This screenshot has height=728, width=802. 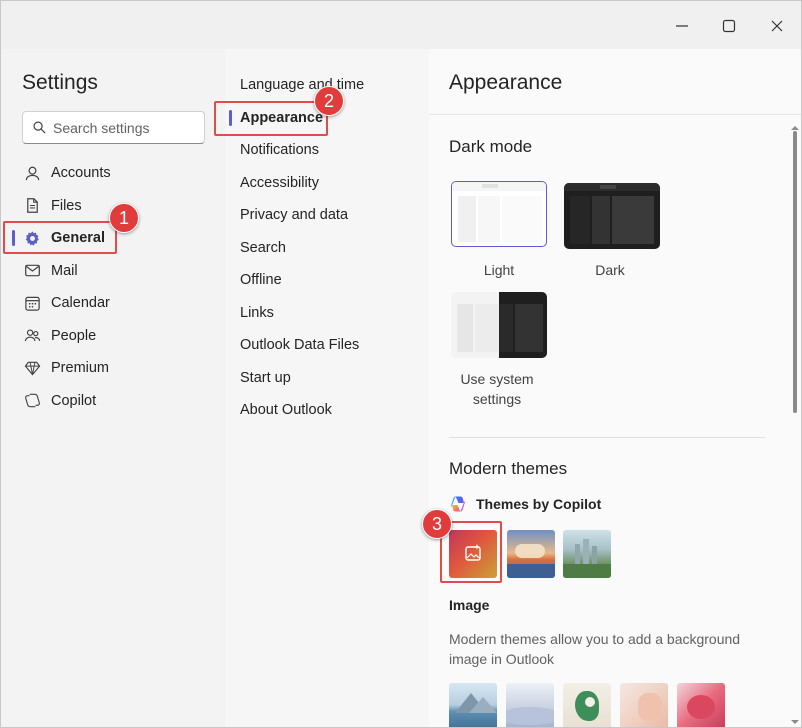 I want to click on subnav-item-about-outlook: About Outlook, so click(x=327, y=410).